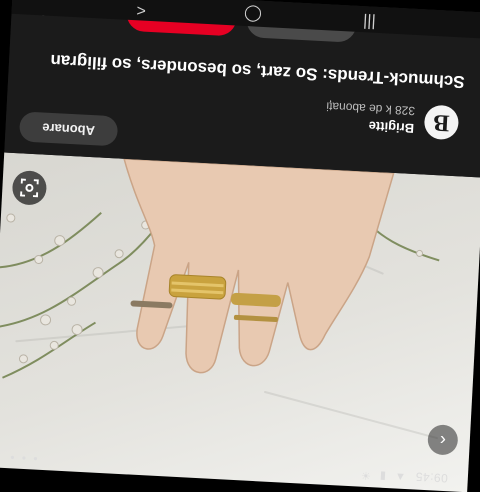 This screenshot has width=480, height=492. I want to click on chevron-left-icon: ‹, so click(443, 441).